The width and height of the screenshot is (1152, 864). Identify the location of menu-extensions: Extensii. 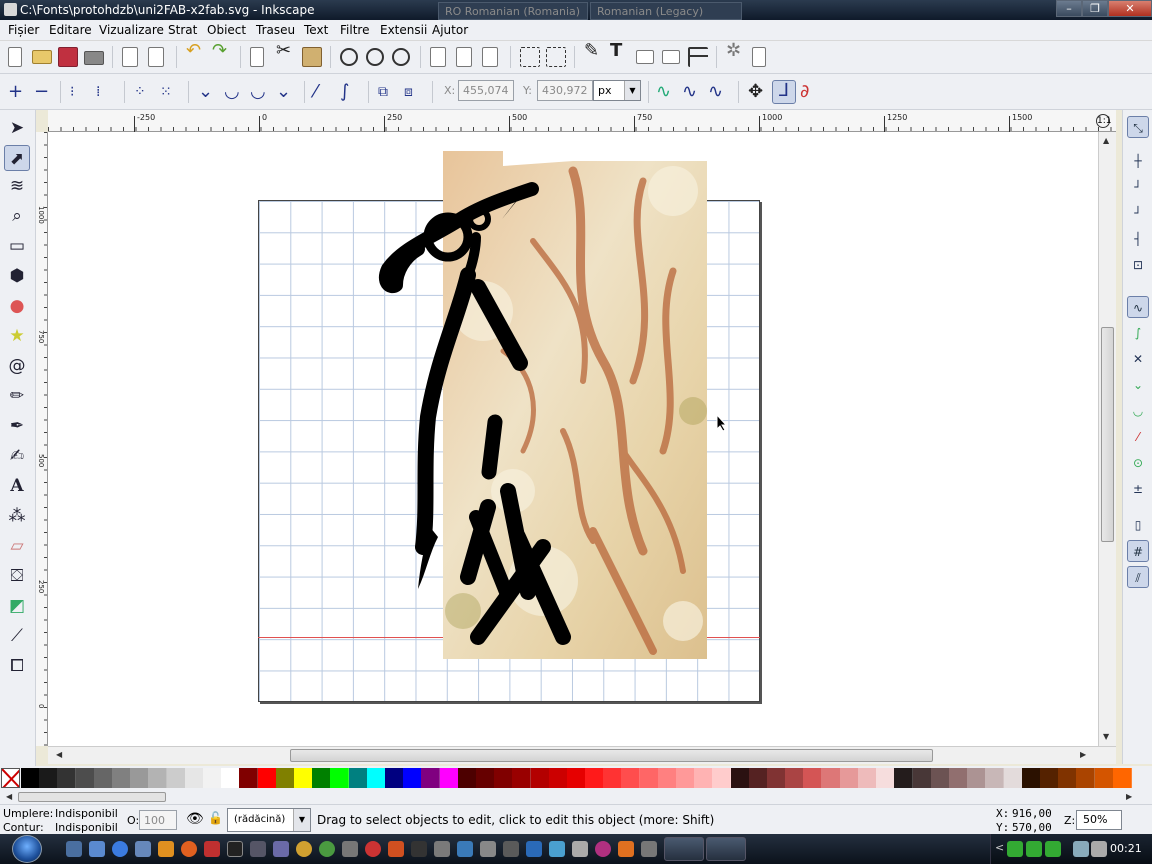
(403, 30).